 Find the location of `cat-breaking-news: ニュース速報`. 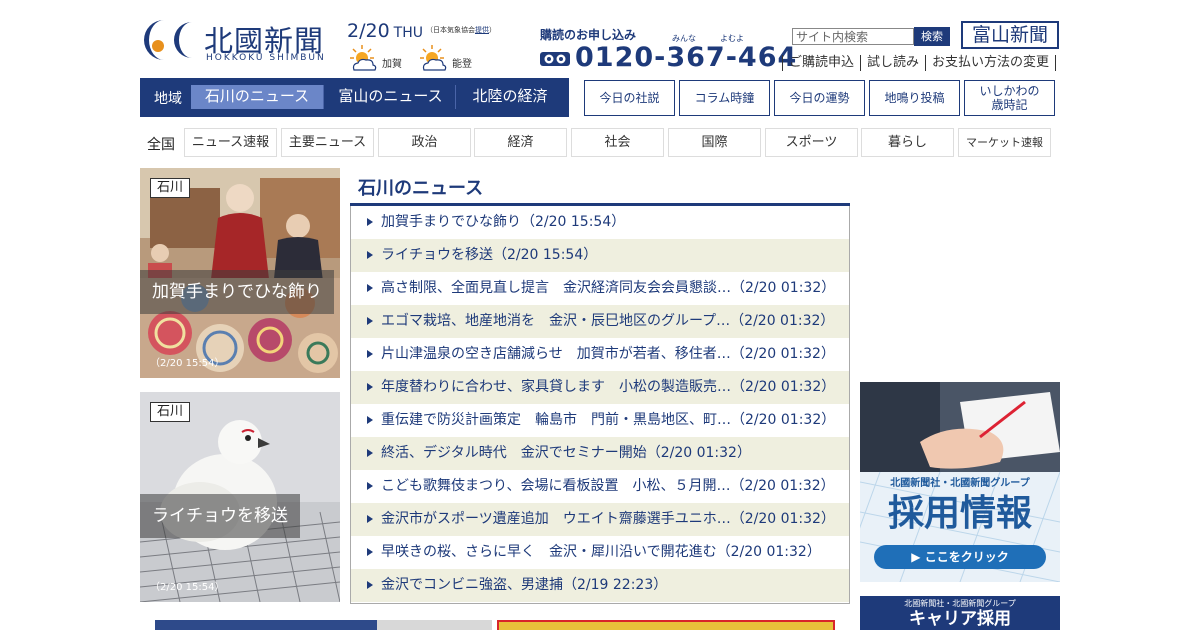

cat-breaking-news: ニュース速報 is located at coordinates (230, 142).